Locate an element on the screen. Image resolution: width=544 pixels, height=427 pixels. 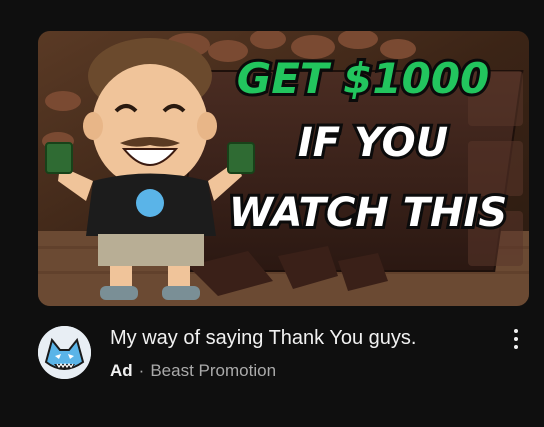
more-vert-icon is located at coordinates (516, 339).